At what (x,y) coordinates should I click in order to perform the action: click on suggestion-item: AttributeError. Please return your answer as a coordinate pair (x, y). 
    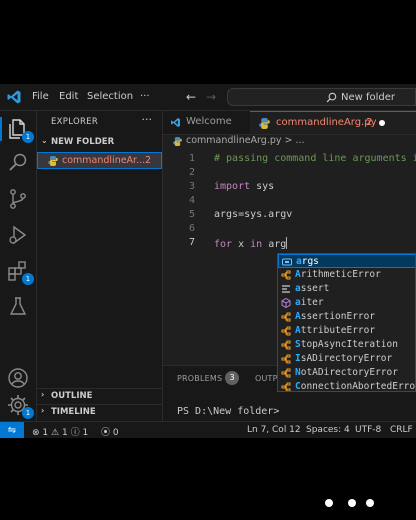
    Looking at the image, I should click on (346, 331).